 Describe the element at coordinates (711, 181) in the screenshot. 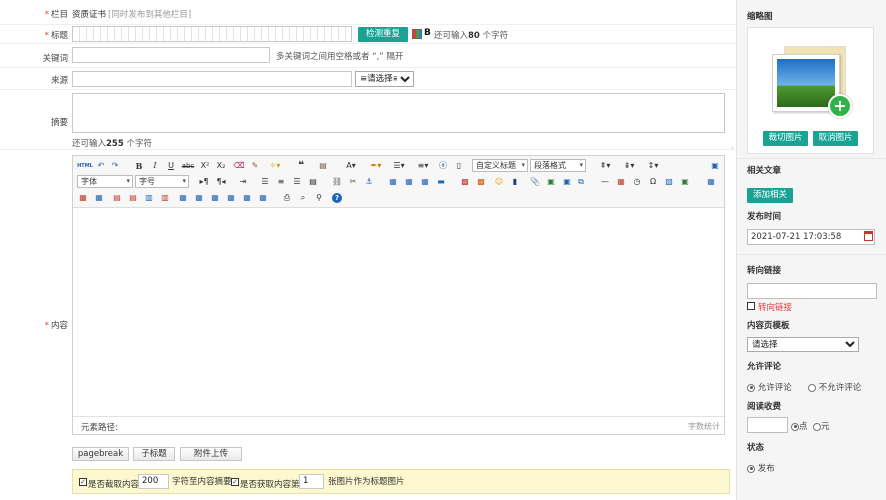

I see `insert-table-icon: ▦` at that location.